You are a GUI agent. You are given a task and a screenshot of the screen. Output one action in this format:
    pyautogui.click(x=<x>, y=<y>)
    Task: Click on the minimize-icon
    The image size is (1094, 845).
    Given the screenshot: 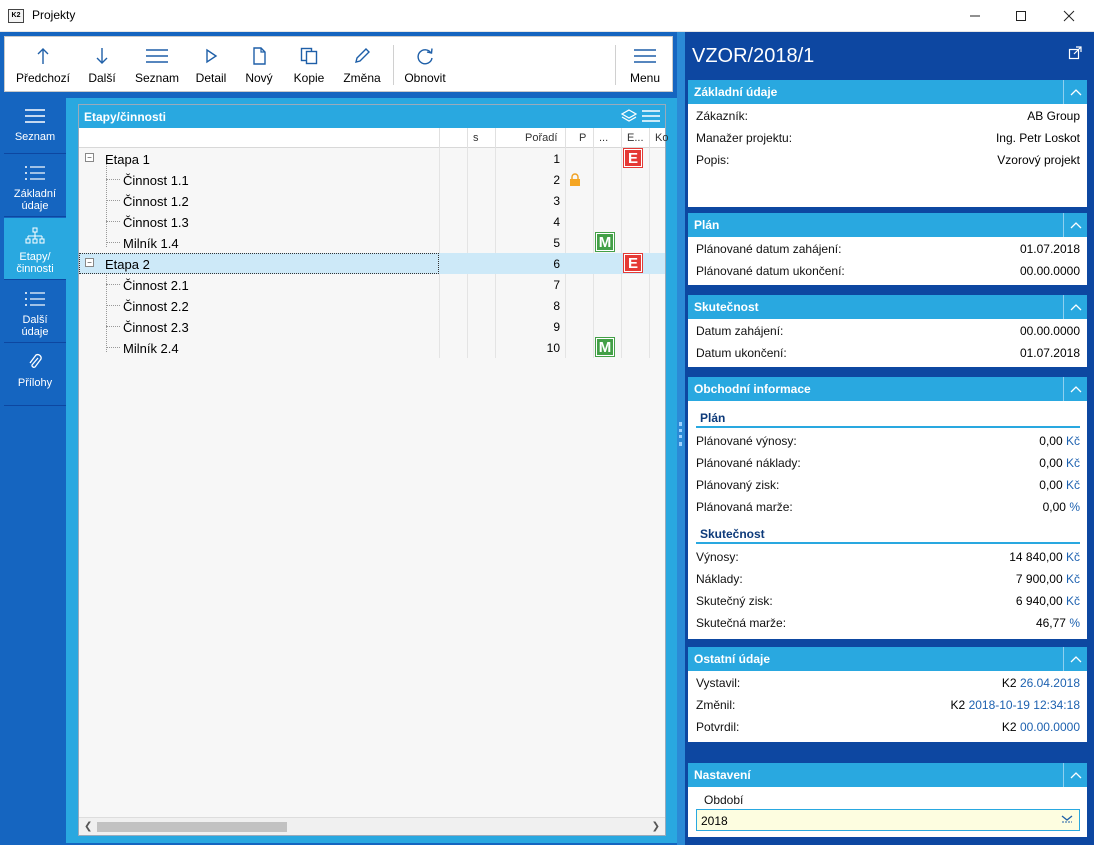 What is the action you would take?
    pyautogui.click(x=975, y=16)
    